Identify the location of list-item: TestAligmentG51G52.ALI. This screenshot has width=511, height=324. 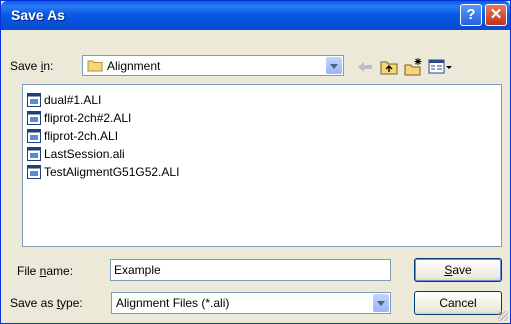
(103, 171).